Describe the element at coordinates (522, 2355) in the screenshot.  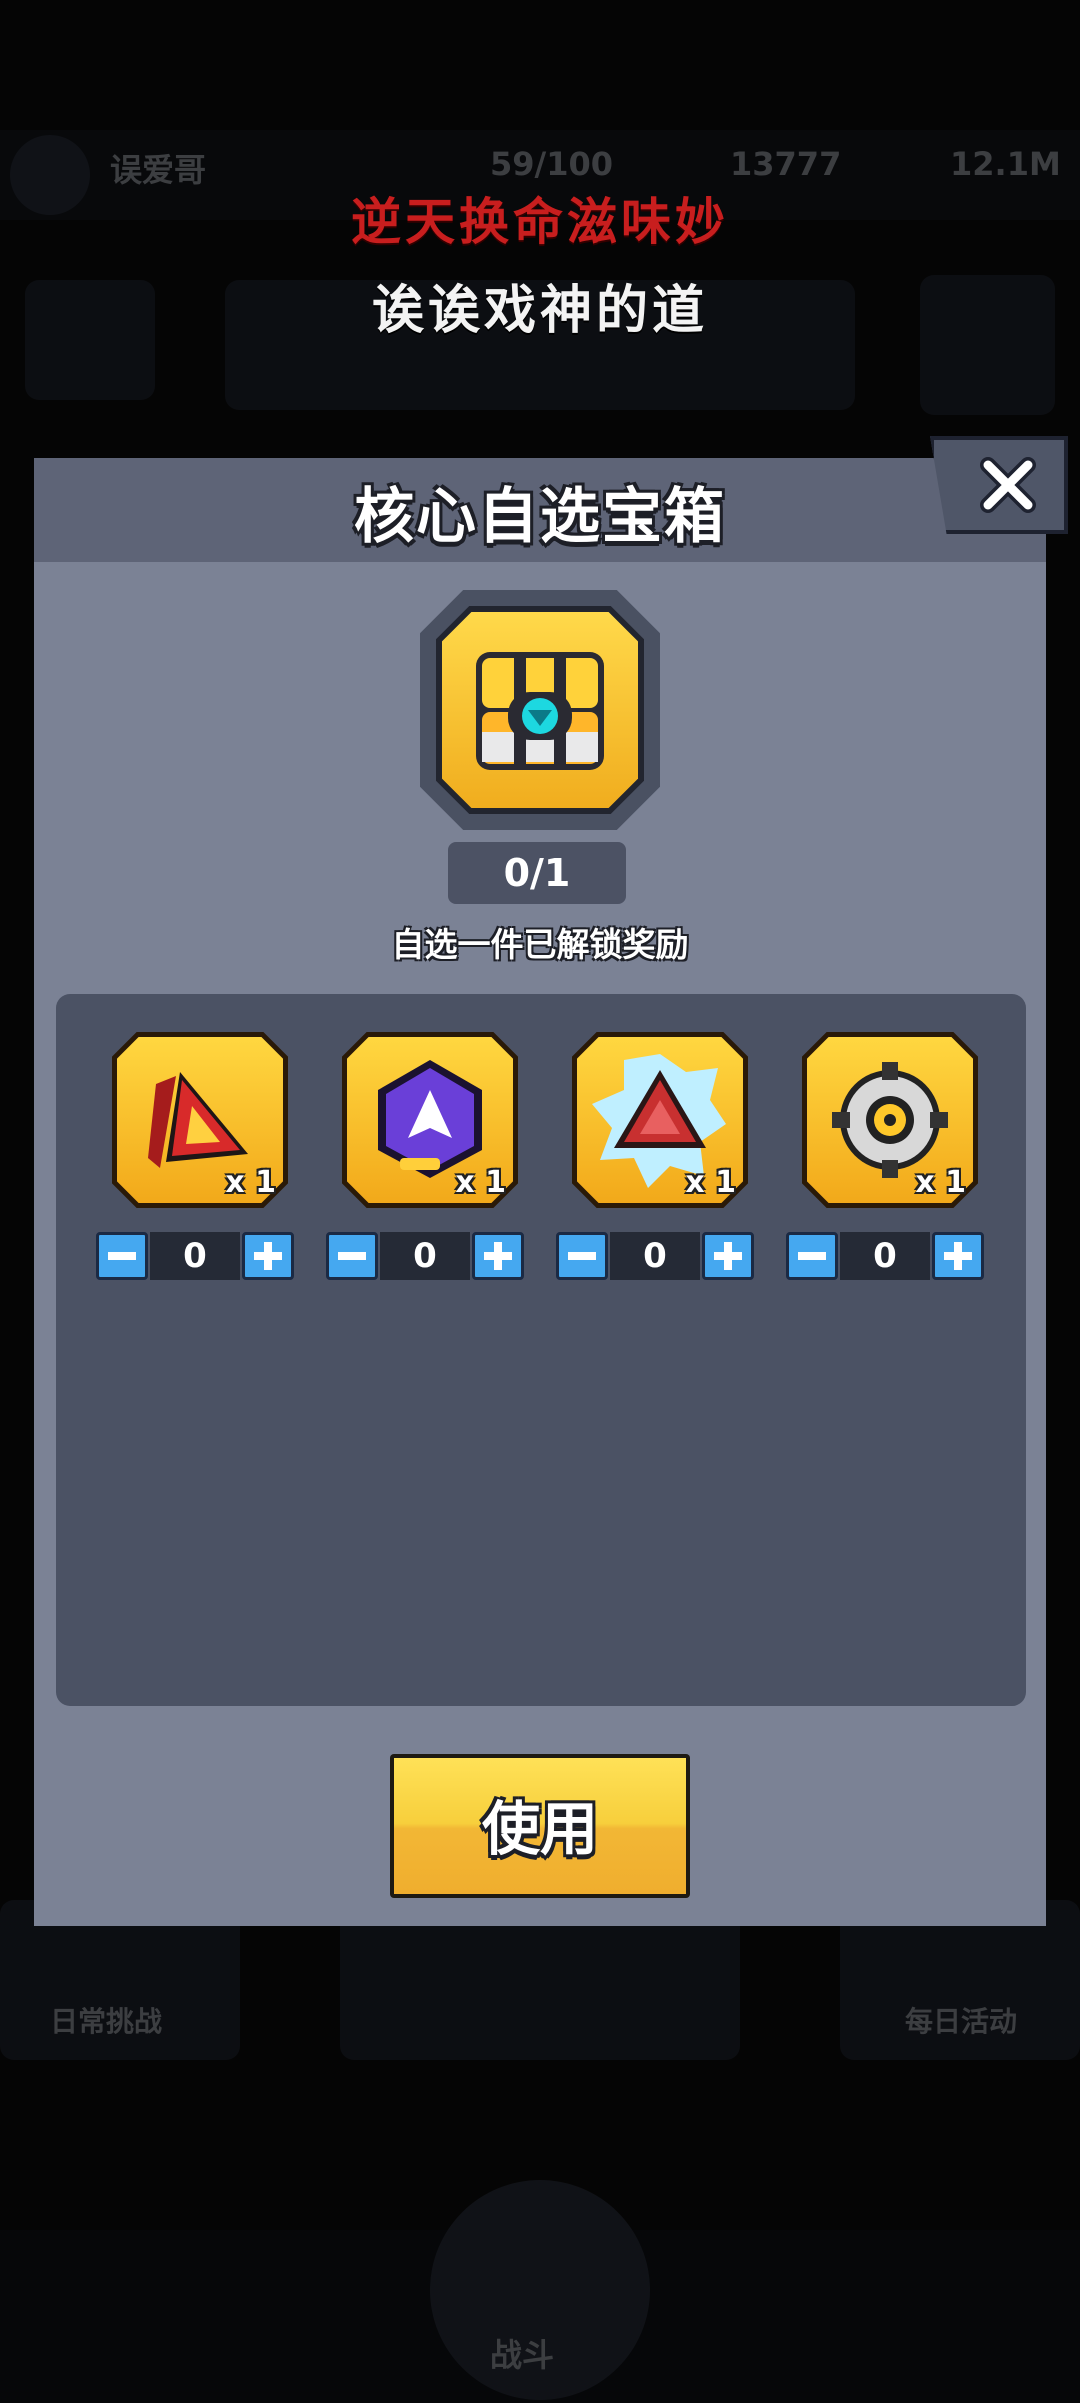
I see `battle-label: 战斗` at that location.